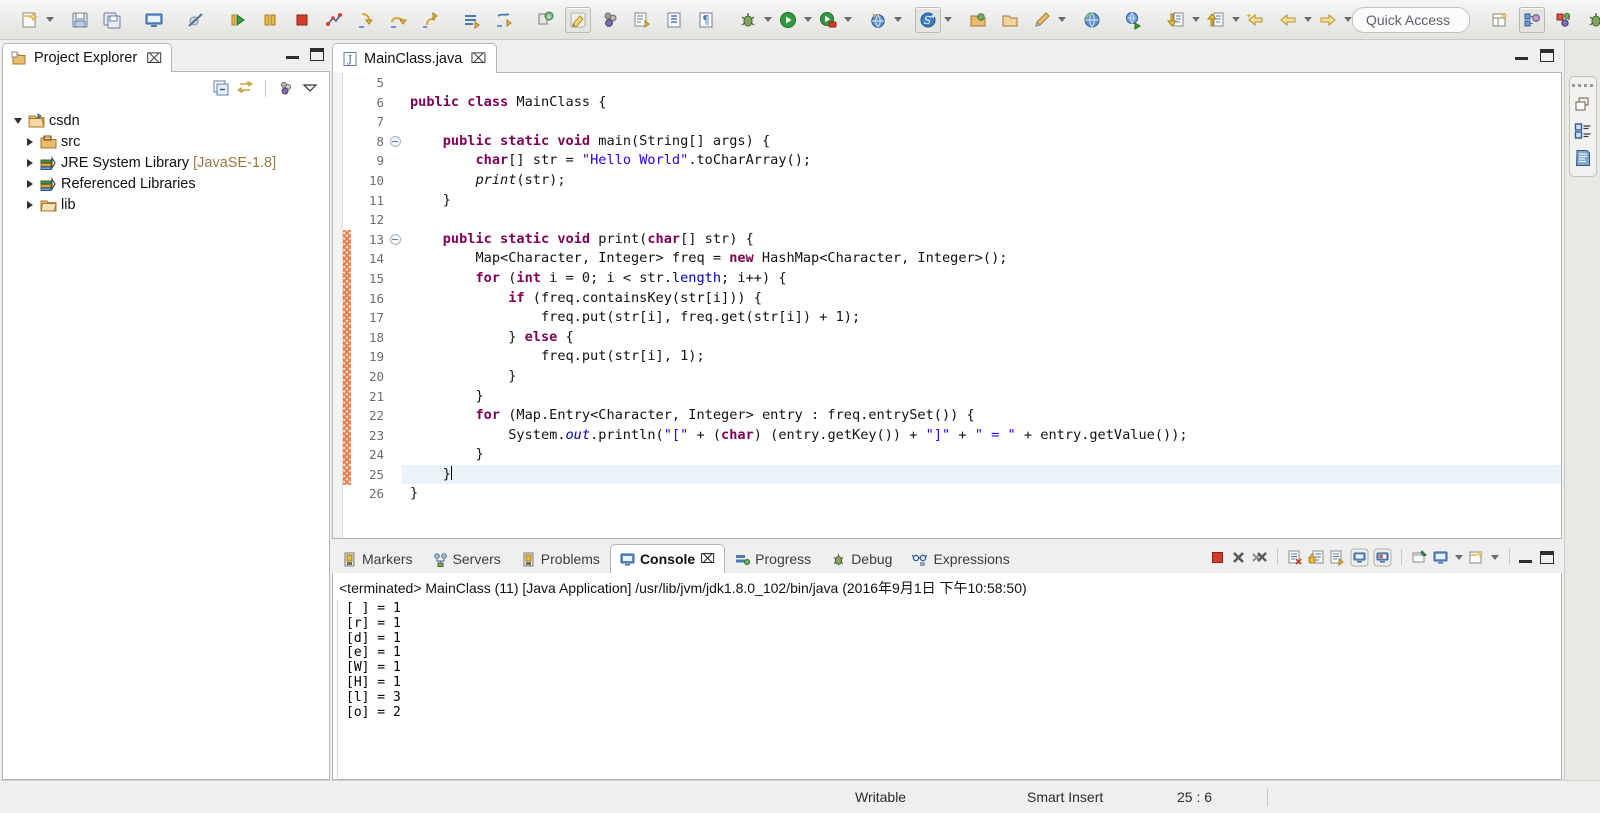 The height and width of the screenshot is (813, 1600). Describe the element at coordinates (1494, 557) in the screenshot. I see `open-console-dropdown-arrow` at that location.